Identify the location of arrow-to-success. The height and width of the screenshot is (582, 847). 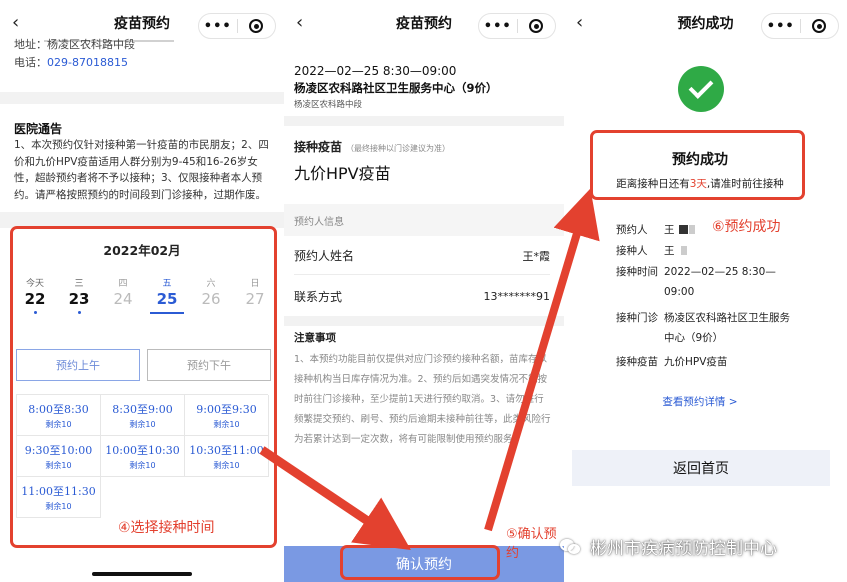
(542, 360).